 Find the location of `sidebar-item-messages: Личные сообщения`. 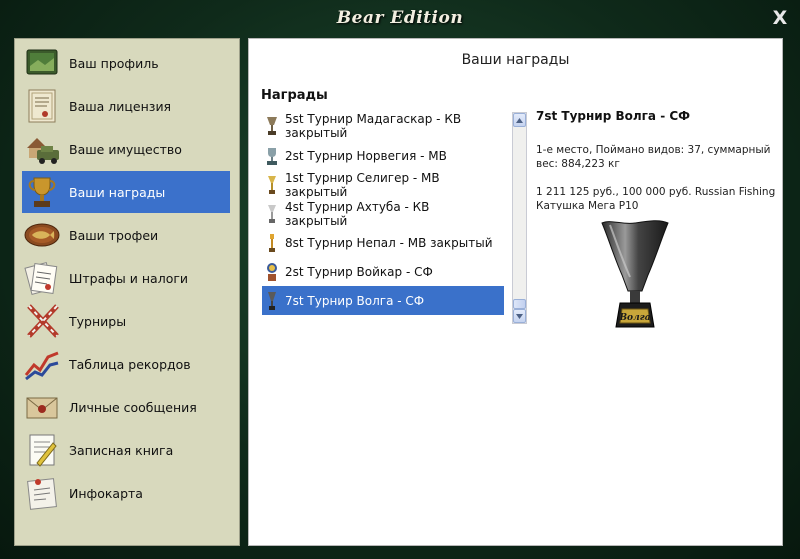

sidebar-item-messages: Личные сообщения is located at coordinates (126, 407).